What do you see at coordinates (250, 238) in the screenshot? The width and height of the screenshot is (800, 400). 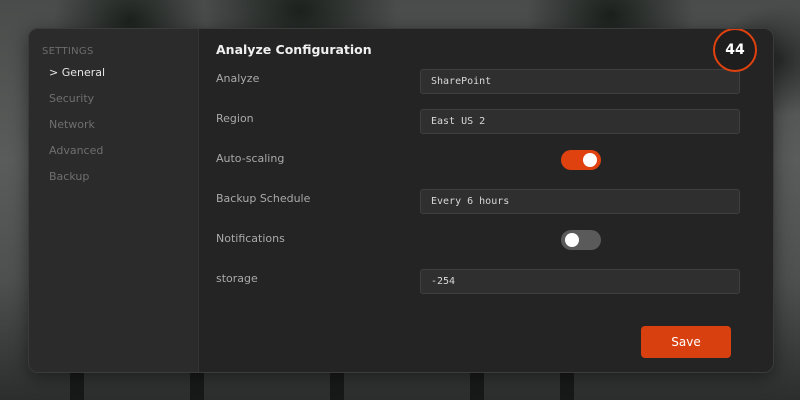 I see `notifications-label: Notifications` at bounding box center [250, 238].